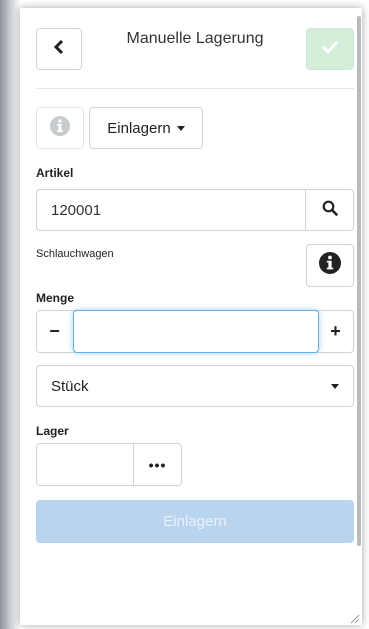 The width and height of the screenshot is (369, 629). I want to click on lager-label: Lager, so click(52, 431).